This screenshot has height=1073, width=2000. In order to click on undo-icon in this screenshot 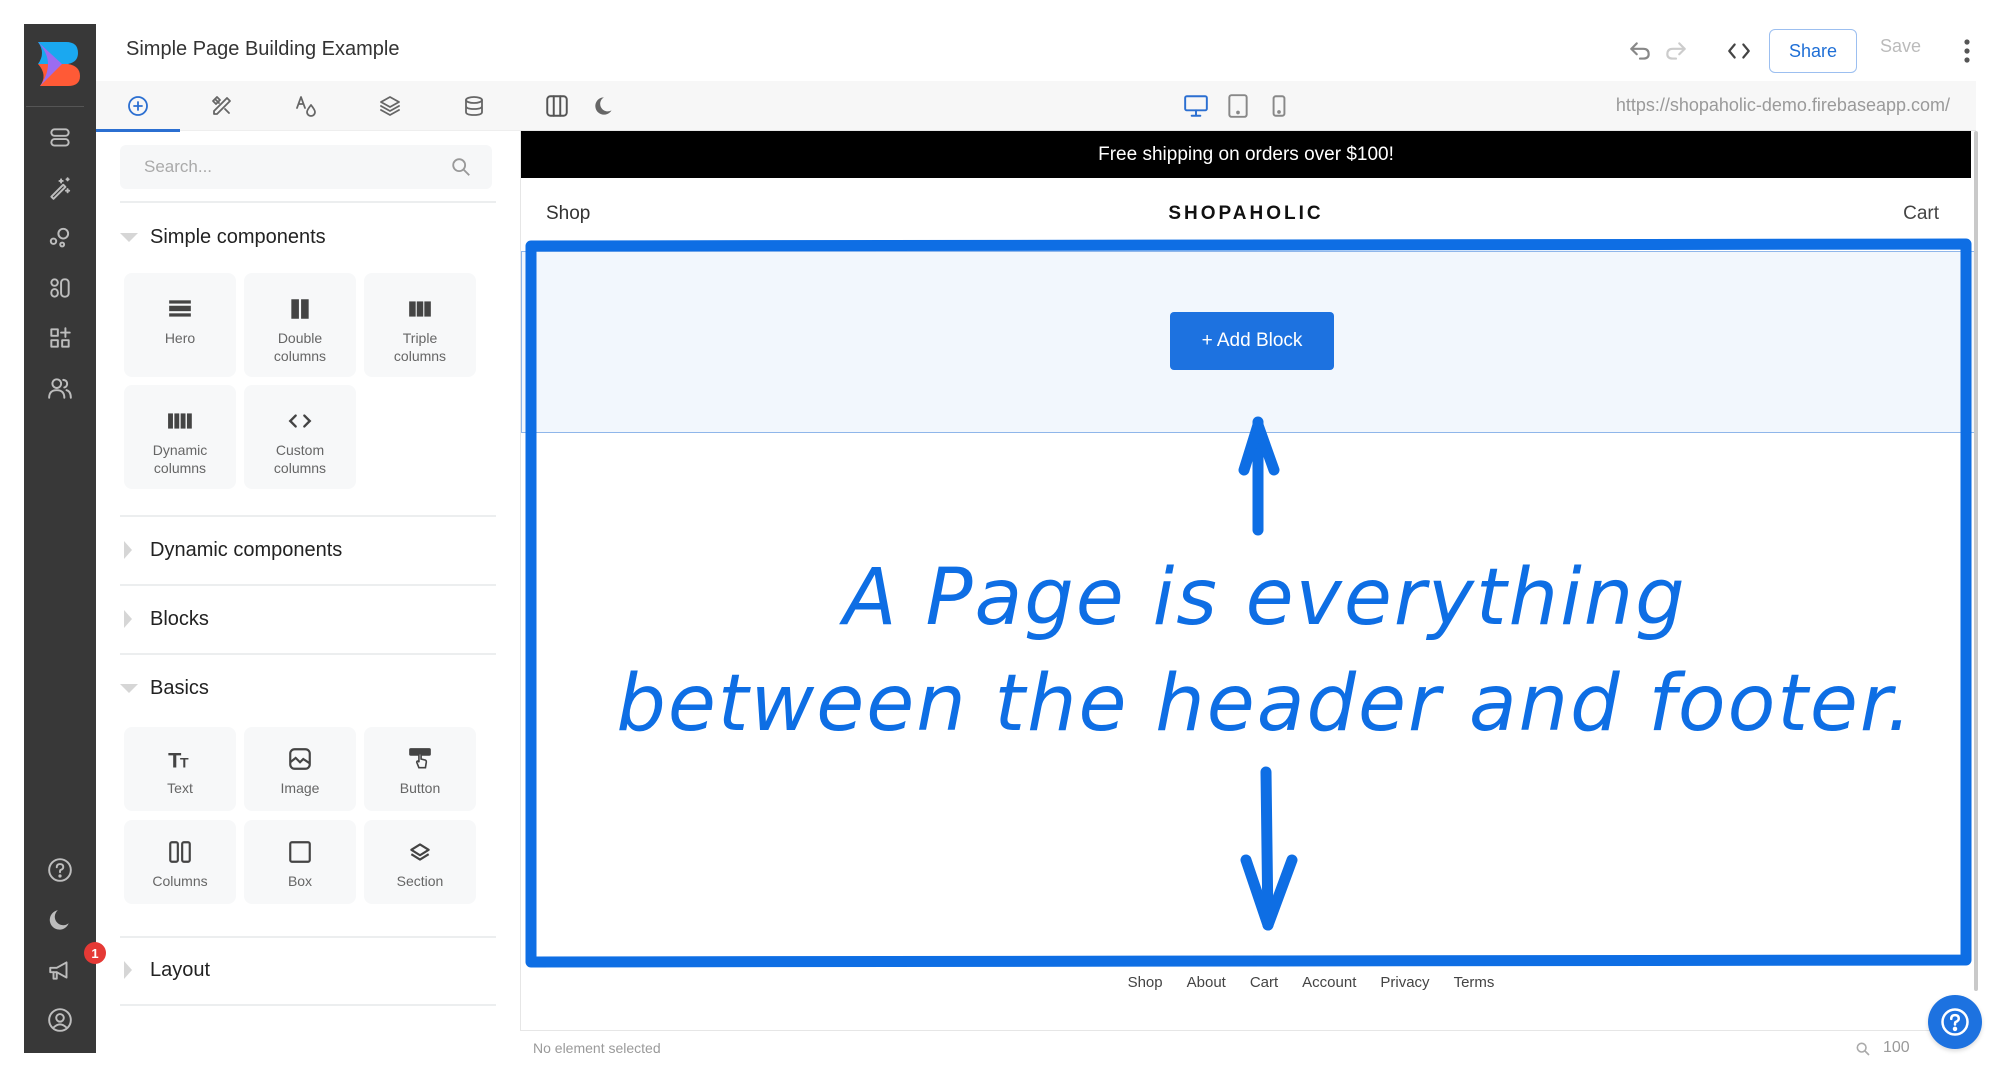, I will do `click(1640, 51)`.